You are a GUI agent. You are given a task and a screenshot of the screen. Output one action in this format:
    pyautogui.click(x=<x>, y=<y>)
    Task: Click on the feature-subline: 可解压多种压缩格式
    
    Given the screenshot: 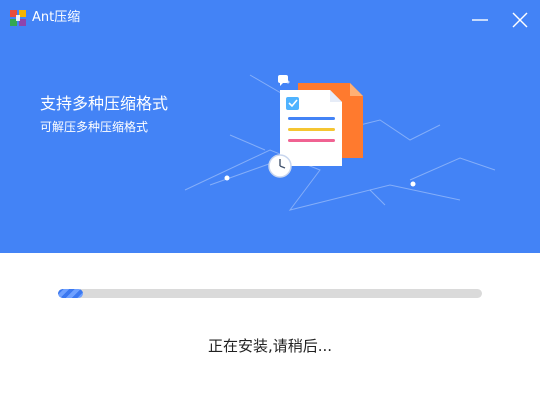 What is the action you would take?
    pyautogui.click(x=94, y=127)
    